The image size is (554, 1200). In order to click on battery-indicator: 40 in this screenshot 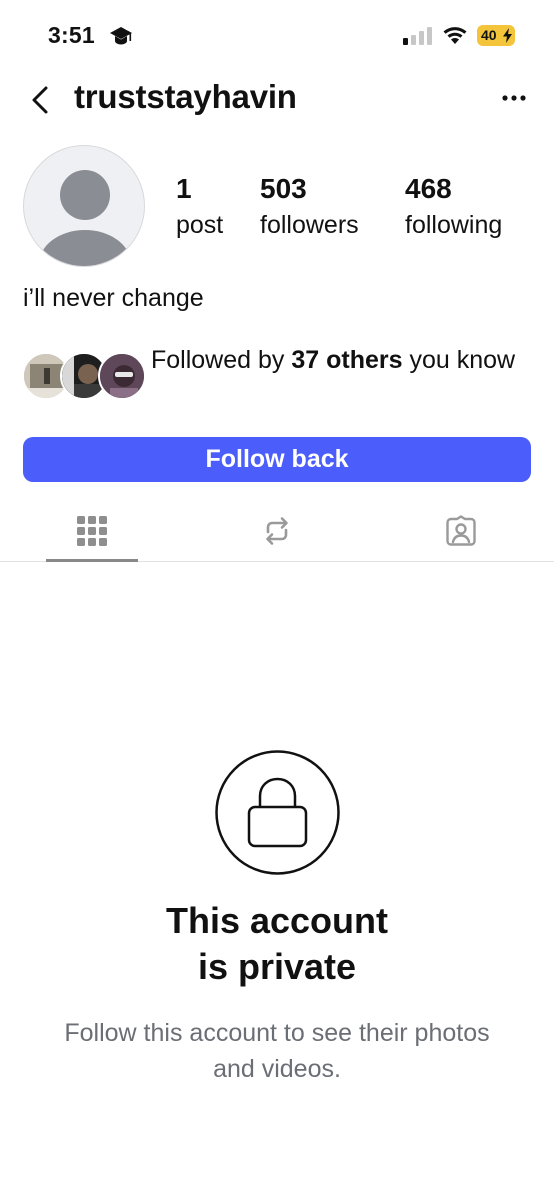, I will do `click(496, 35)`.